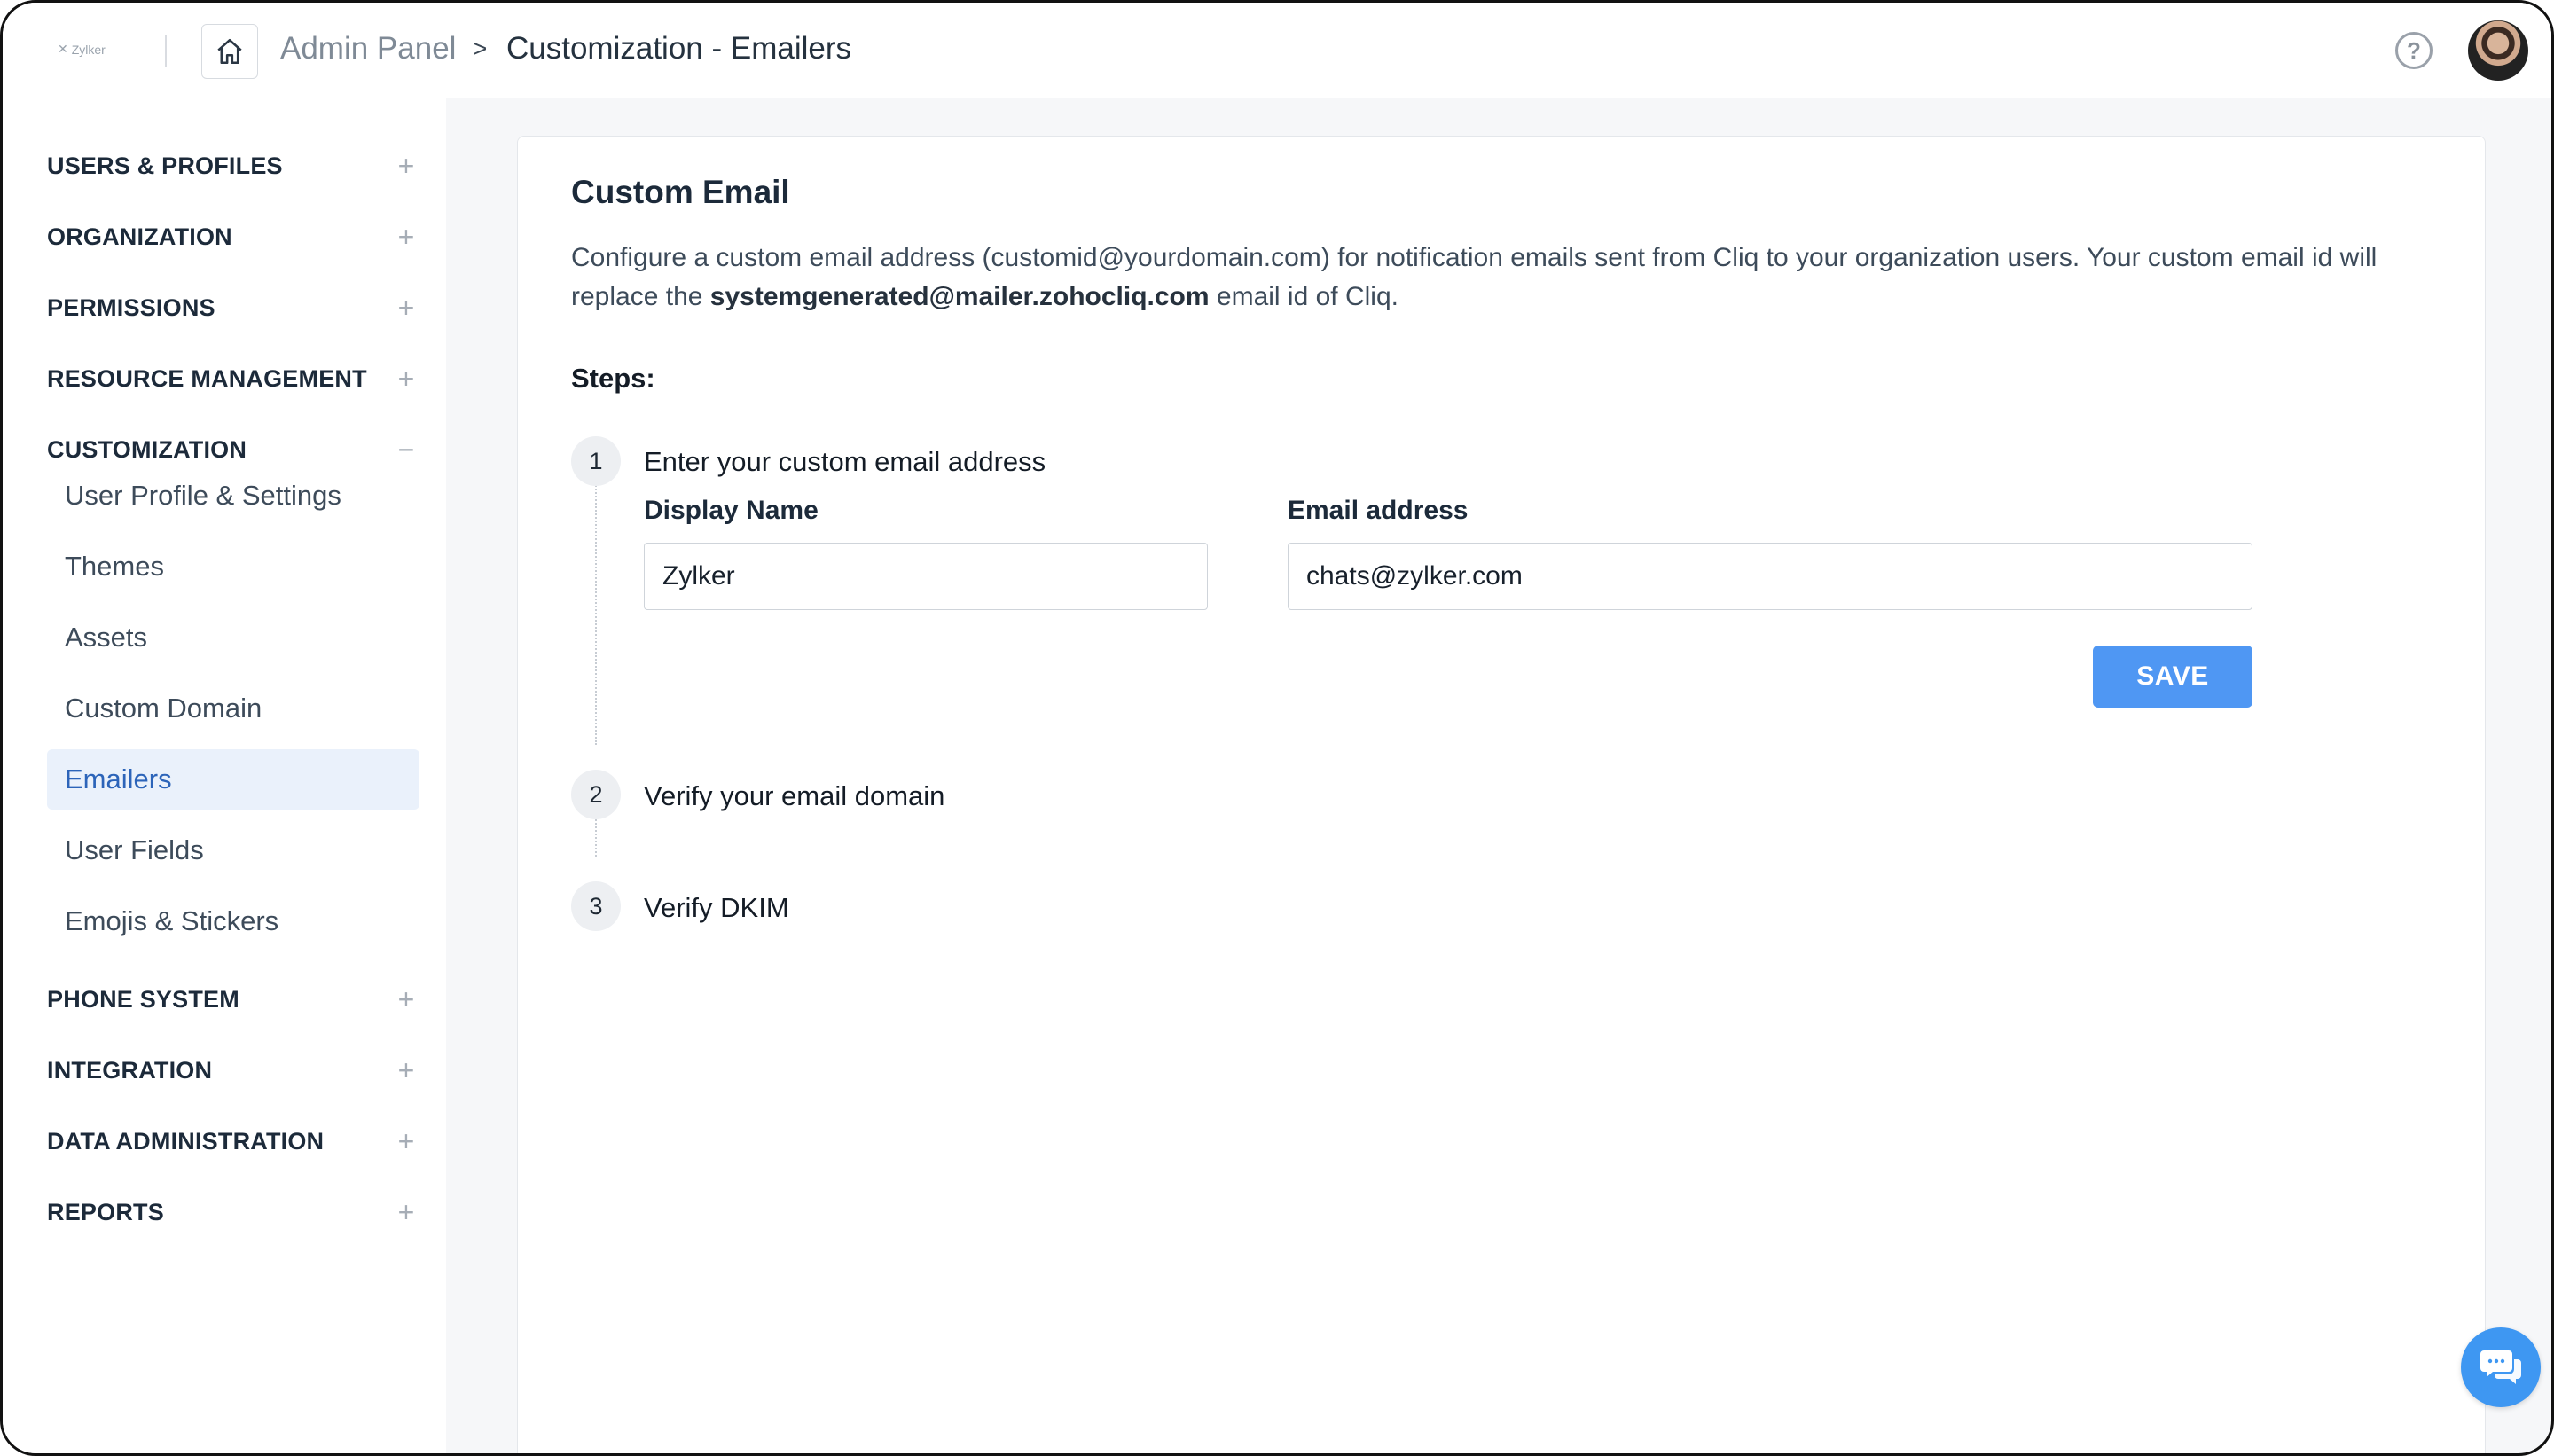 This screenshot has width=2554, height=1456. Describe the element at coordinates (233, 307) in the screenshot. I see `sidebar-section-permissions: PERMISSIONS +` at that location.